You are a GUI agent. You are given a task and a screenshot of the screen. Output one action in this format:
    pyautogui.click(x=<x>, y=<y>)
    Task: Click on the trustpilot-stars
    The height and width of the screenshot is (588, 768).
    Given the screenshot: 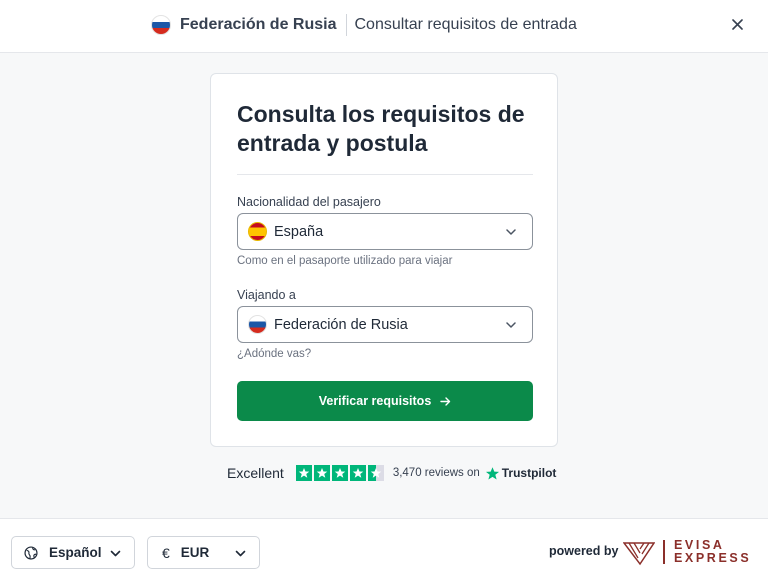 What is the action you would take?
    pyautogui.click(x=339, y=473)
    